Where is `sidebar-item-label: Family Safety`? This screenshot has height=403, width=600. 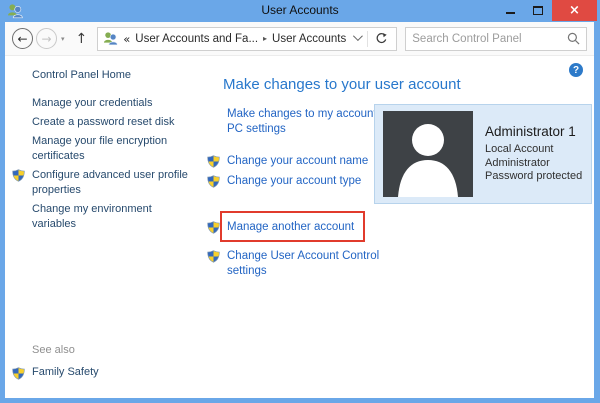 sidebar-item-label: Family Safety is located at coordinates (65, 372).